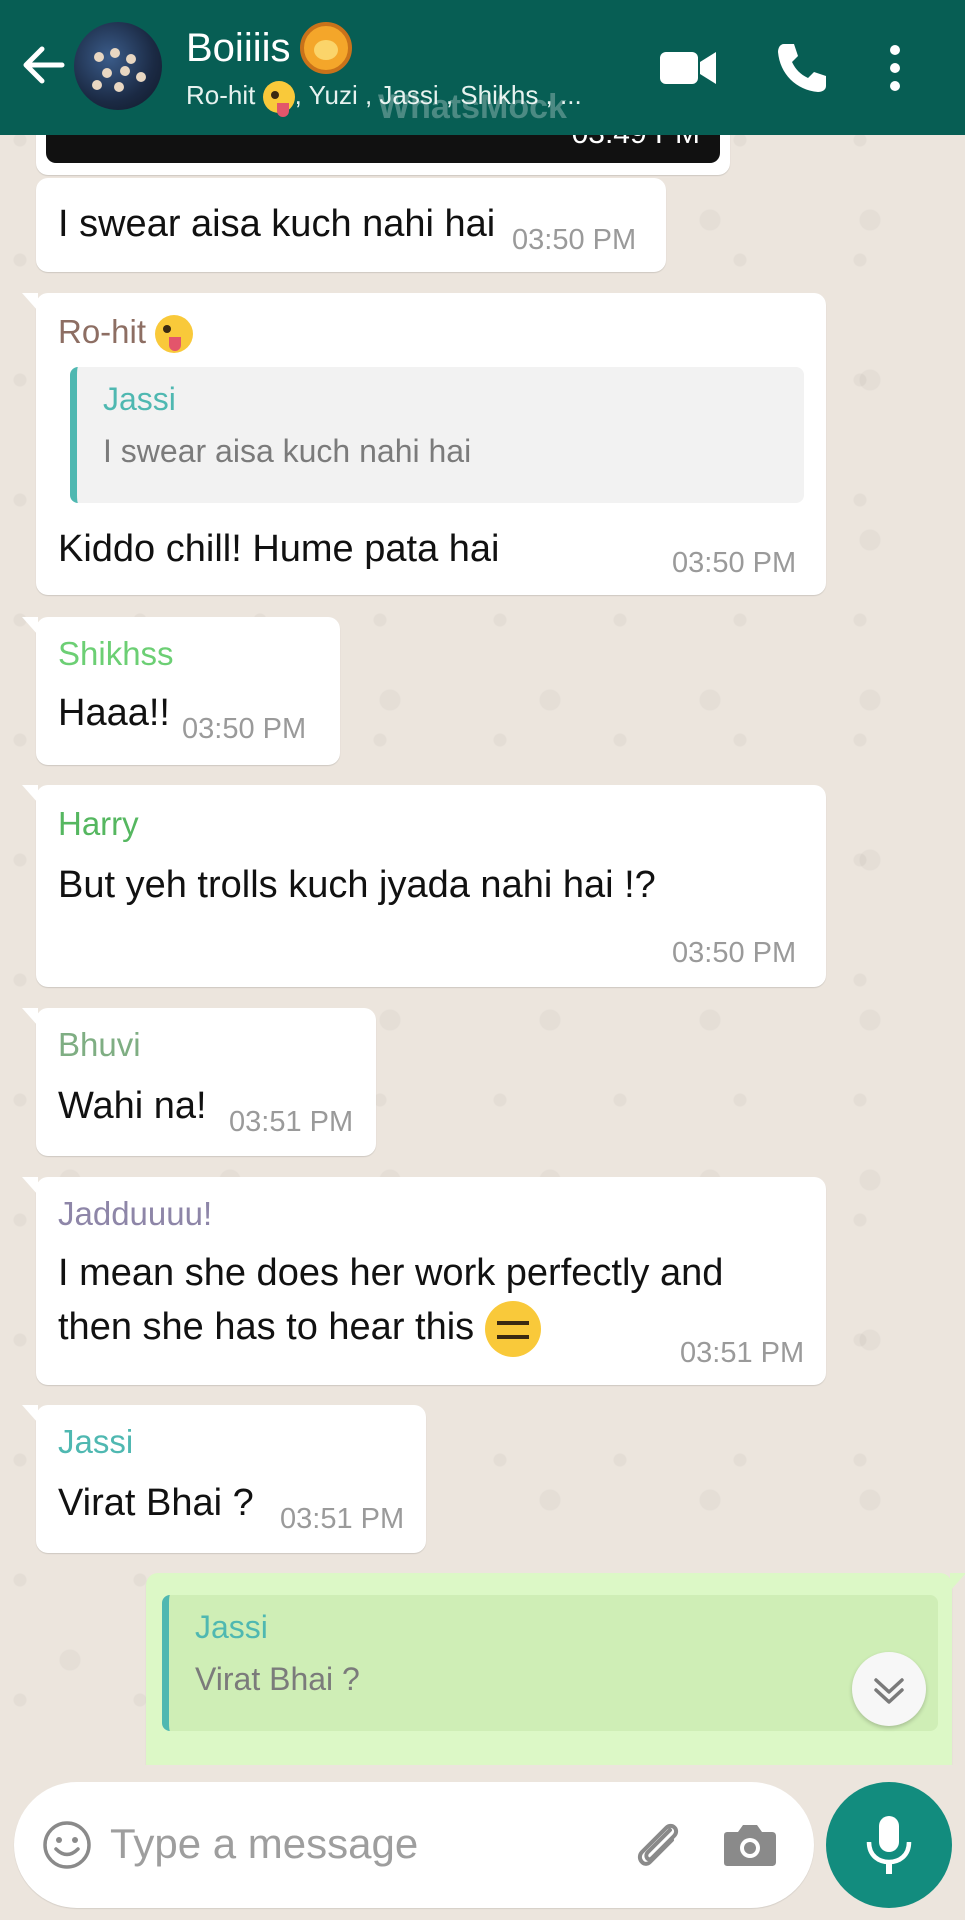 The image size is (965, 1920). Describe the element at coordinates (688, 68) in the screenshot. I see `video-call-icon` at that location.